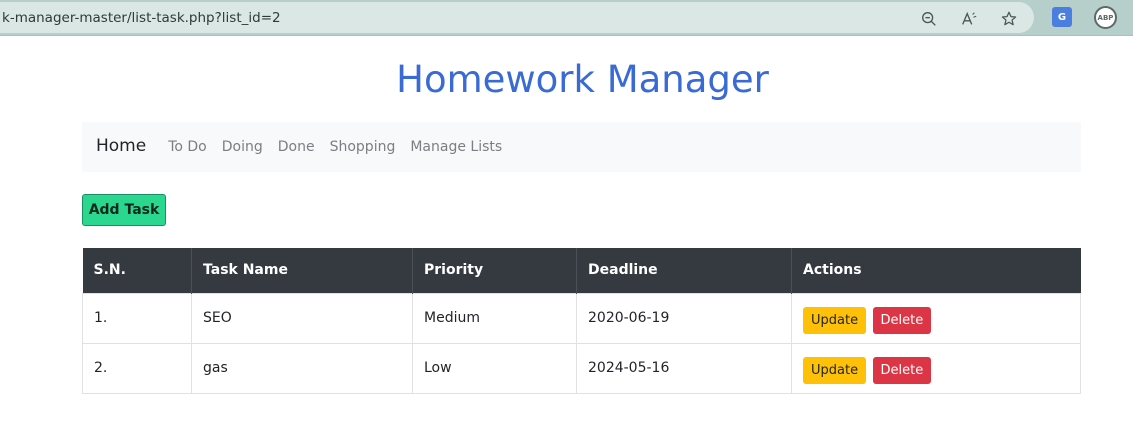 The height and width of the screenshot is (427, 1133). Describe the element at coordinates (137, 318) in the screenshot. I see `task-sn: 1.` at that location.